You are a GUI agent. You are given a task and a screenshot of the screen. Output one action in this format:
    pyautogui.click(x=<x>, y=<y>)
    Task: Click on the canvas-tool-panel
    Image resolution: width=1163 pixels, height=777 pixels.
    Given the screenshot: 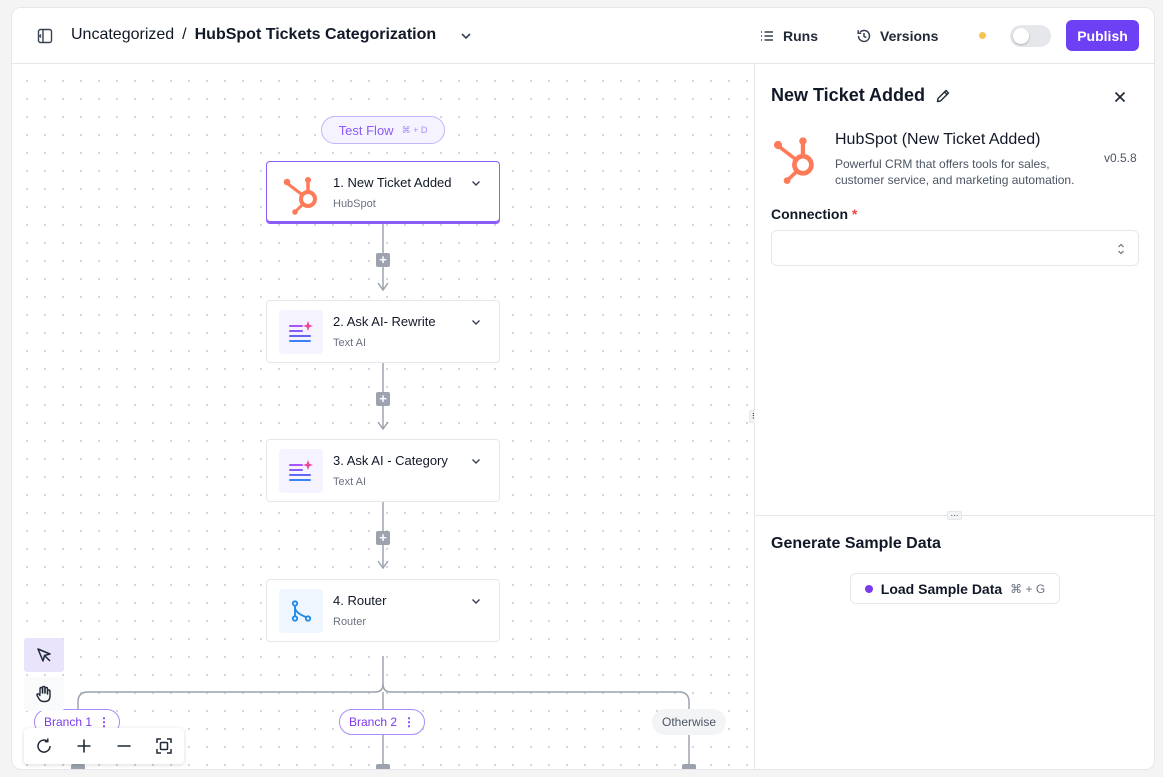 What is the action you would take?
    pyautogui.click(x=44, y=677)
    